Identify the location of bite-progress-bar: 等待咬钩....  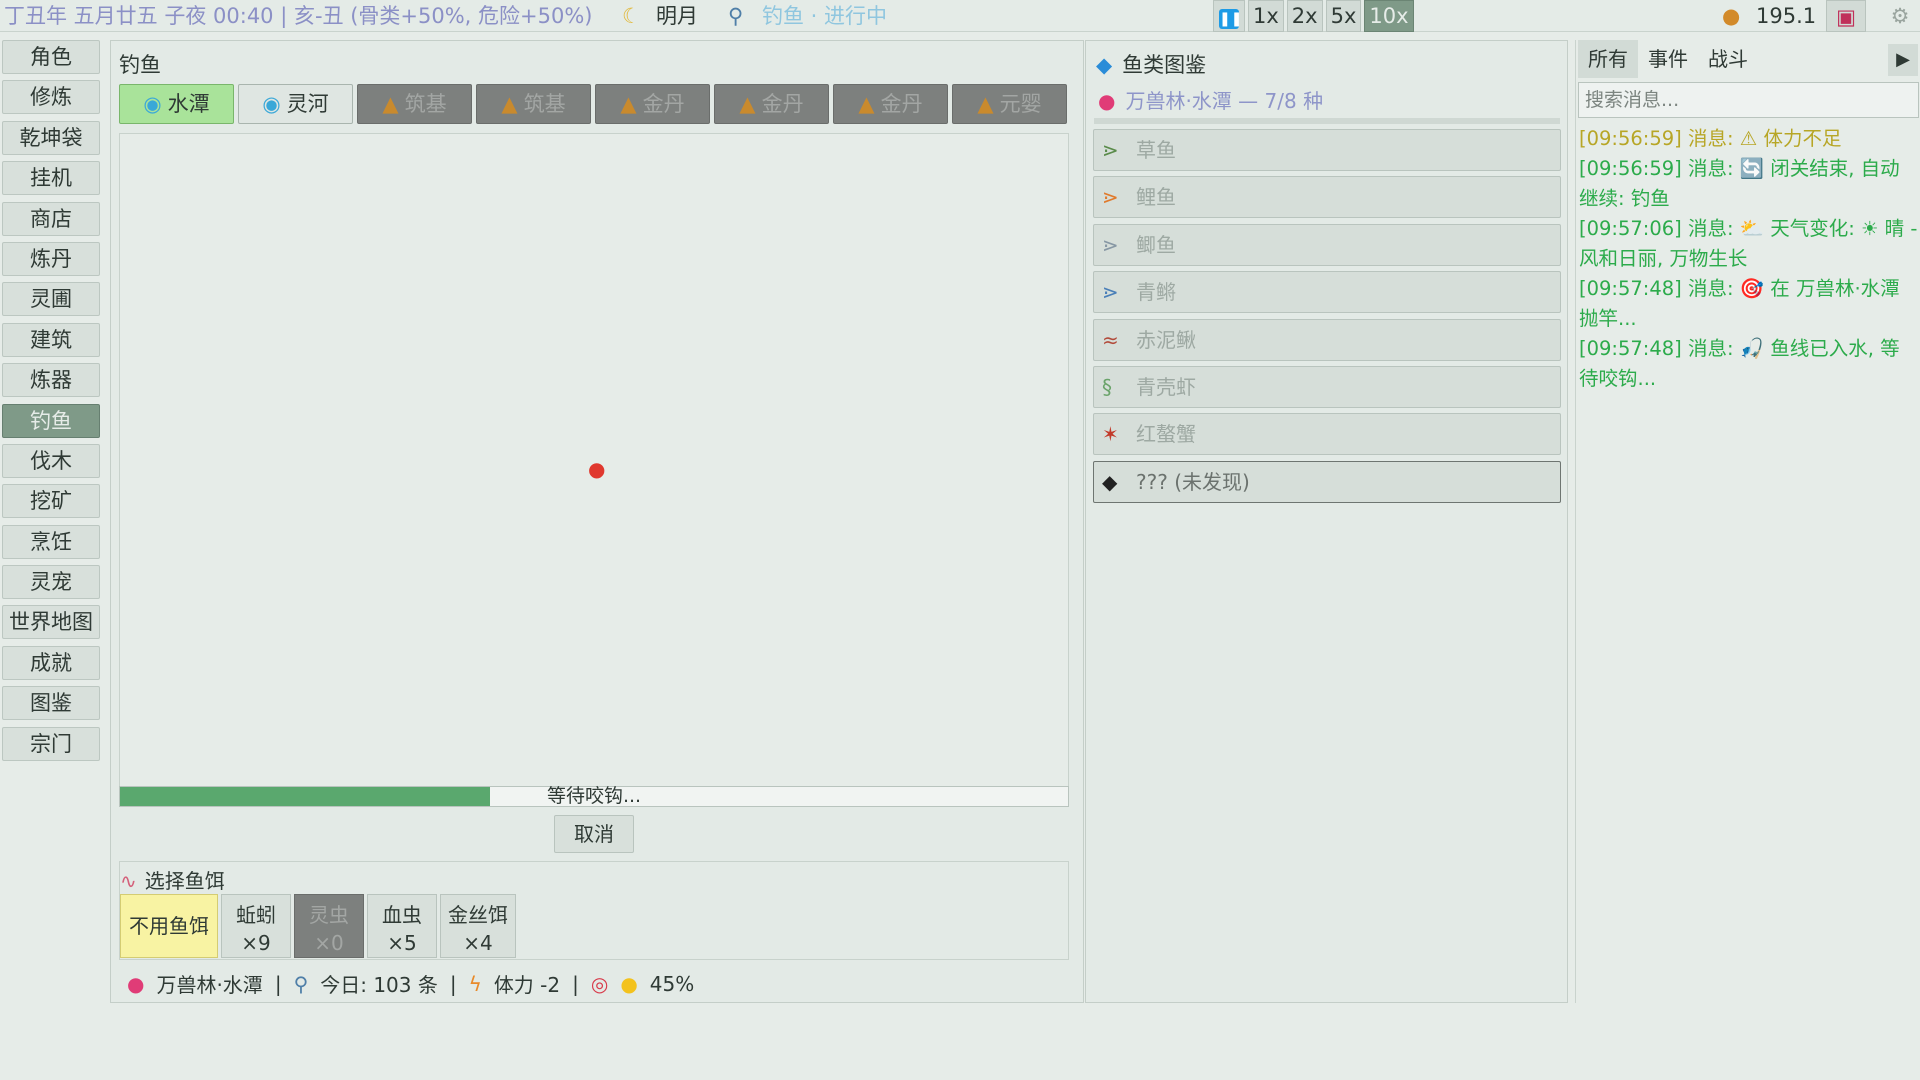
(594, 796).